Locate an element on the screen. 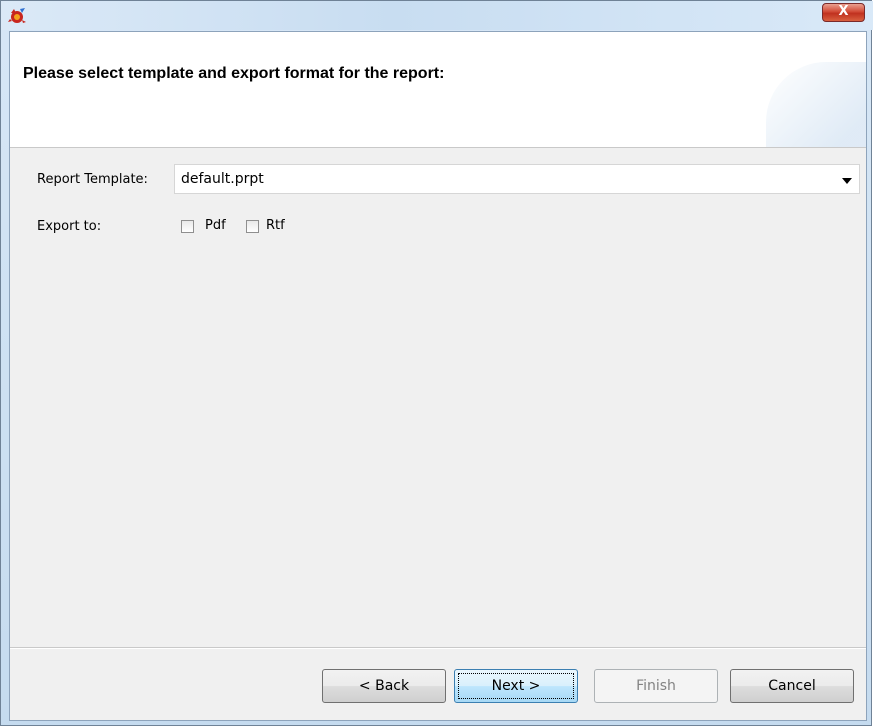 The image size is (874, 728). finish-button-label: Finish is located at coordinates (656, 686).